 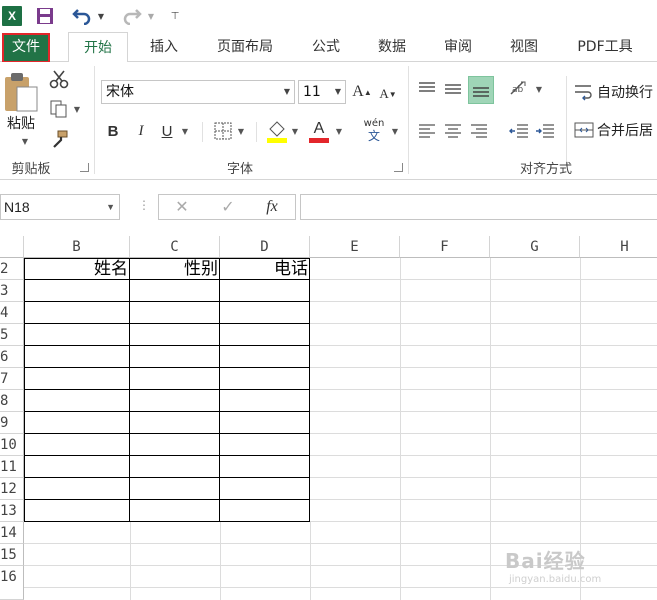 I want to click on row-header: 5, so click(x=12, y=335).